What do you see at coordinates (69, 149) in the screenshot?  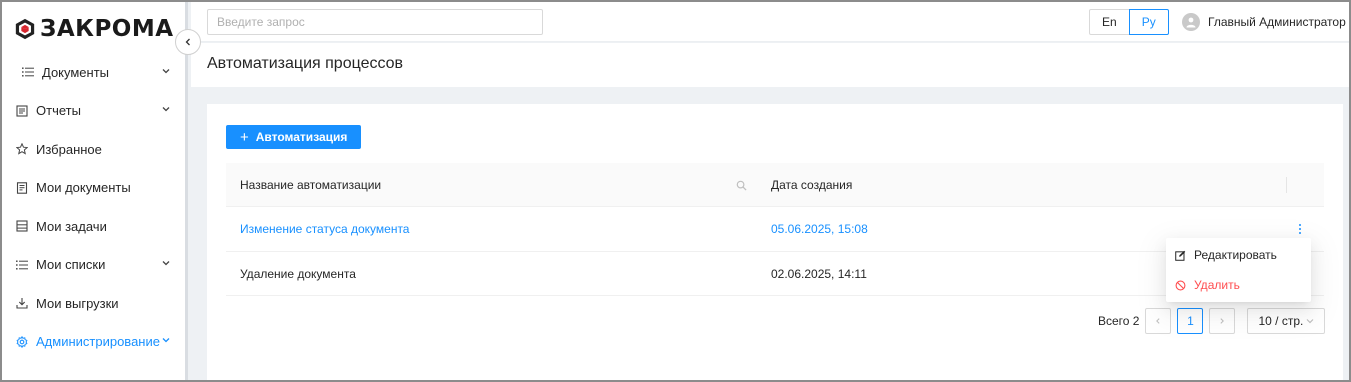 I see `sidebar-item-label: Избранное` at bounding box center [69, 149].